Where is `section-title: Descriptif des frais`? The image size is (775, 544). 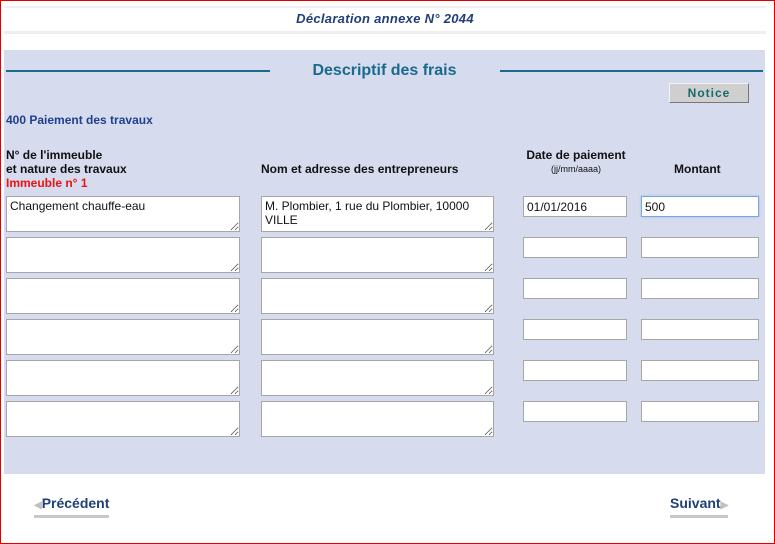 section-title: Descriptif des frais is located at coordinates (384, 70).